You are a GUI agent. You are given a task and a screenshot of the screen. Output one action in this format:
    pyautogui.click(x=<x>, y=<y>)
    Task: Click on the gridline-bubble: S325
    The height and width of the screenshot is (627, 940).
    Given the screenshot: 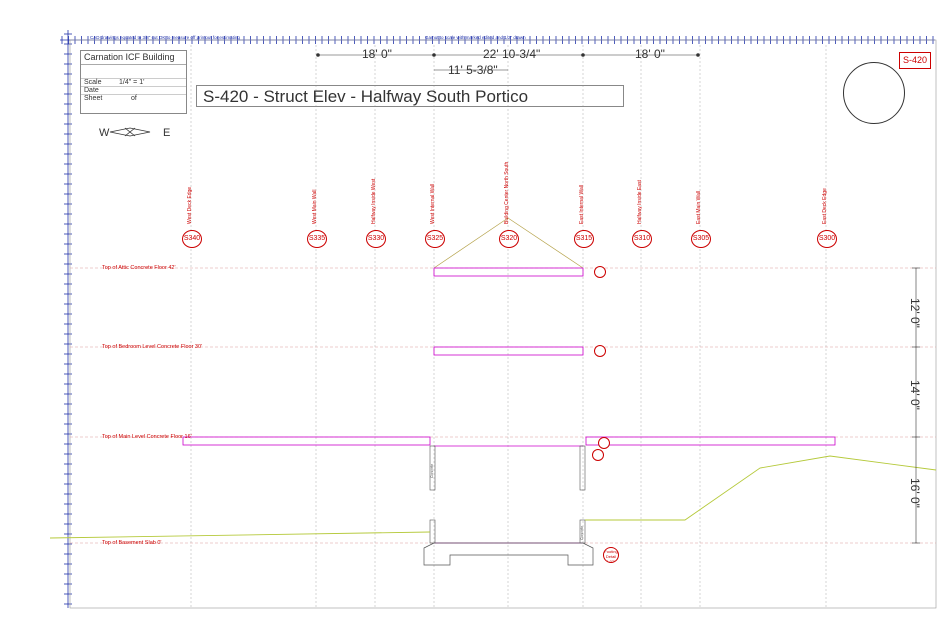 What is the action you would take?
    pyautogui.click(x=435, y=239)
    